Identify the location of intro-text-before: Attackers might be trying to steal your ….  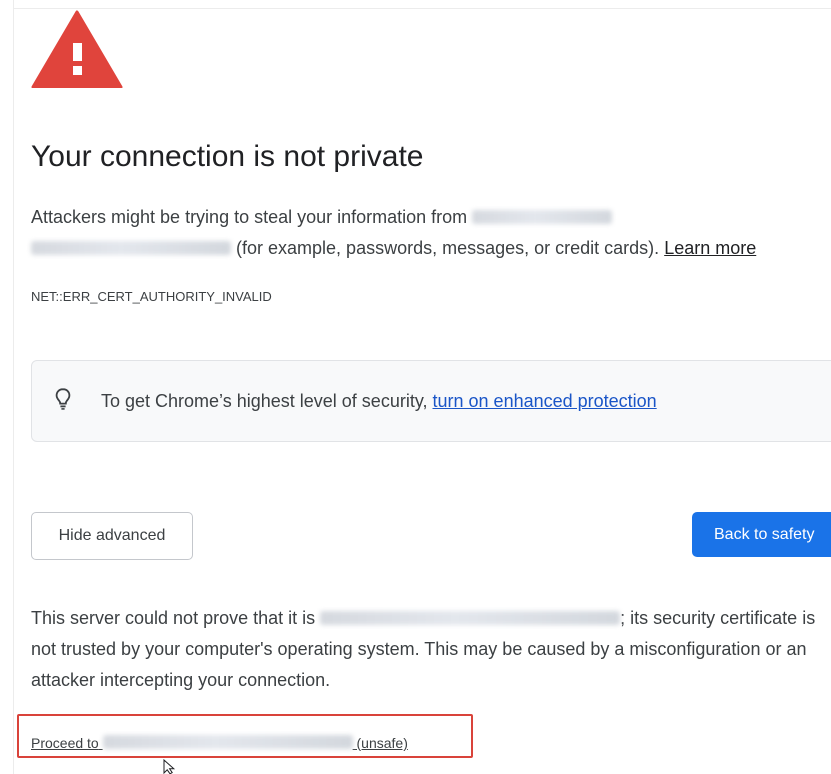
(249, 217).